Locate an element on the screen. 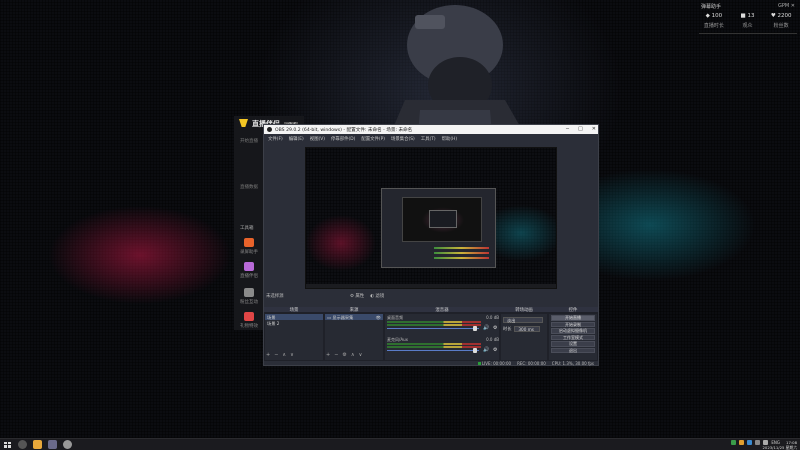  tool-gift: 礼物特效 is located at coordinates (249, 320).